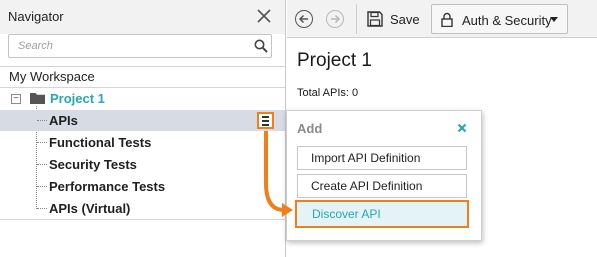 This screenshot has width=597, height=257. Describe the element at coordinates (507, 20) in the screenshot. I see `auth-security-label: Auth & Security` at that location.